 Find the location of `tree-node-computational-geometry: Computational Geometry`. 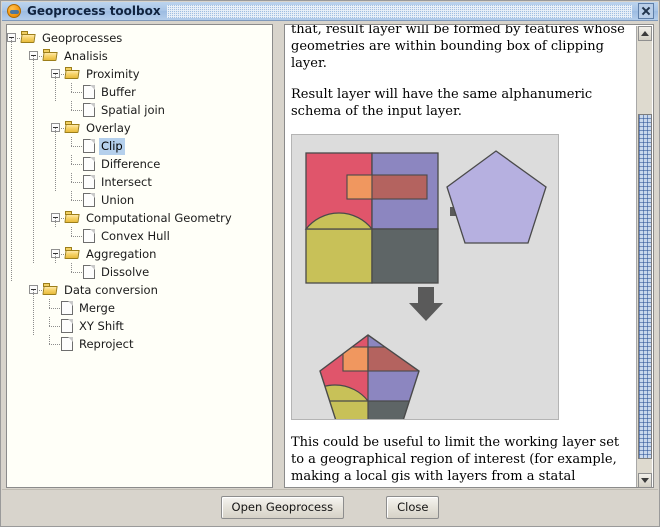

tree-node-computational-geometry: Computational Geometry is located at coordinates (139, 218).